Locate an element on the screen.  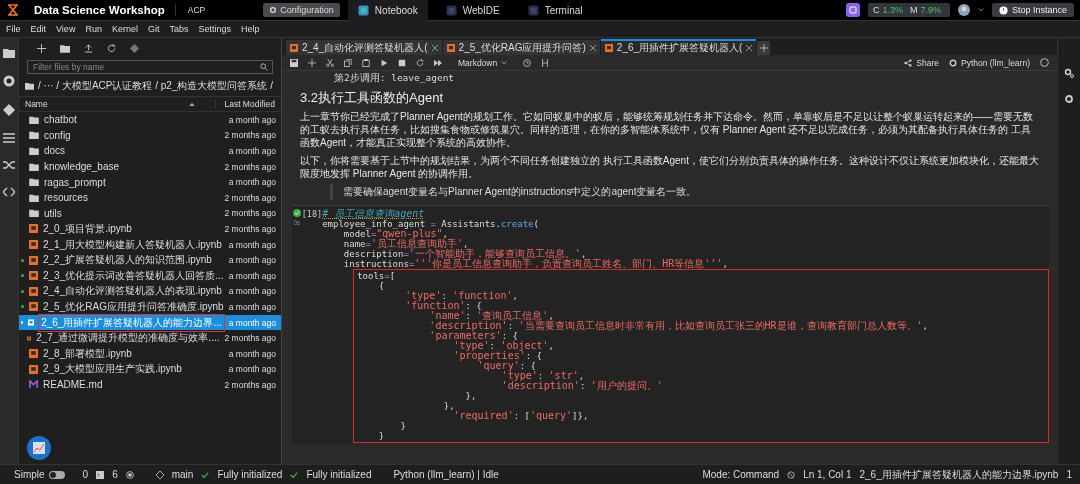
notebook-icon is located at coordinates (33, 369).